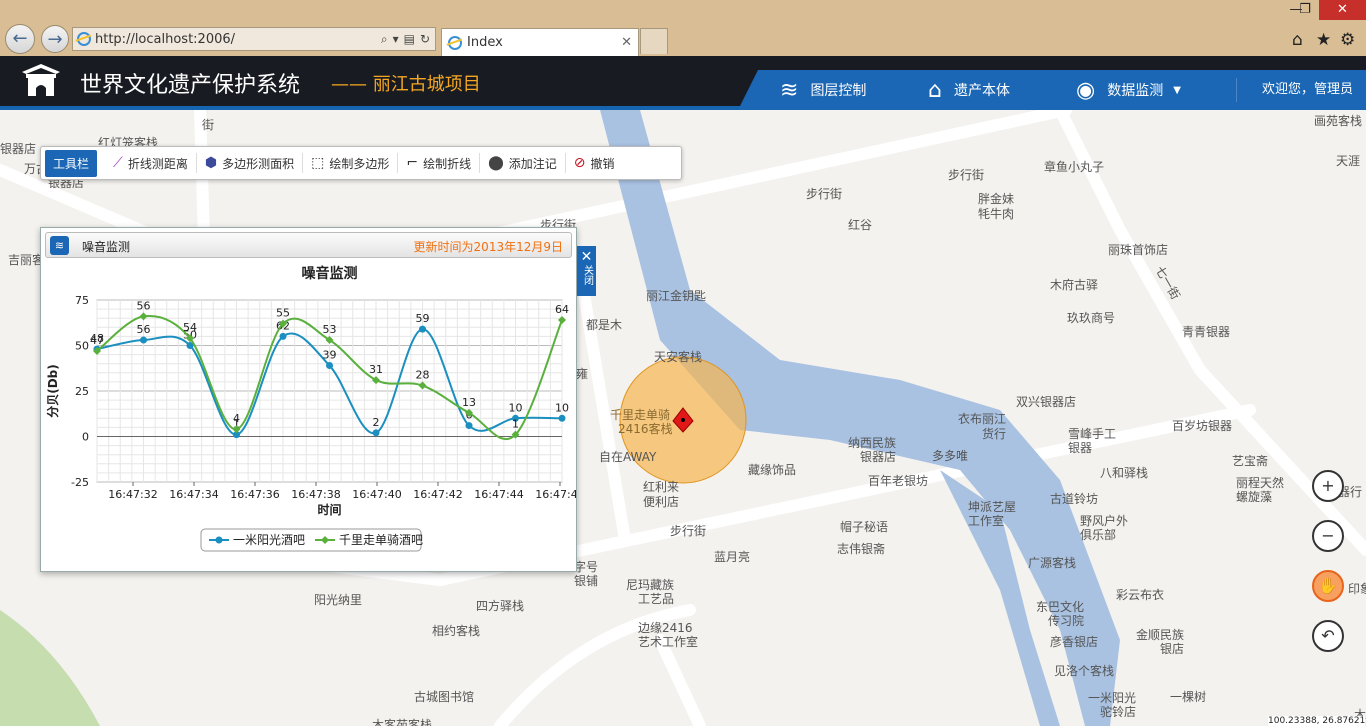 The height and width of the screenshot is (726, 1366). I want to click on tool-measure-area: ⬢ 多边形测面积, so click(250, 163).